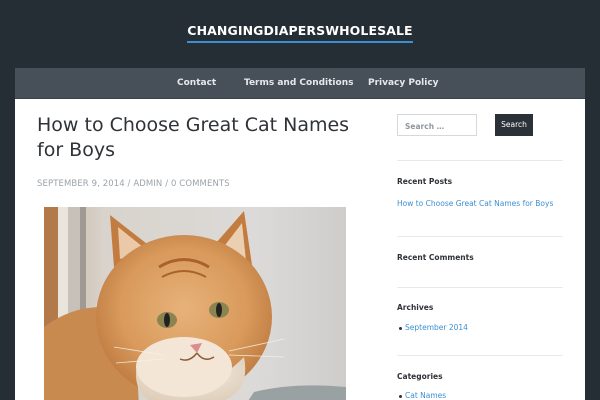  I want to click on recent-comments-title: Recent Comments, so click(435, 257).